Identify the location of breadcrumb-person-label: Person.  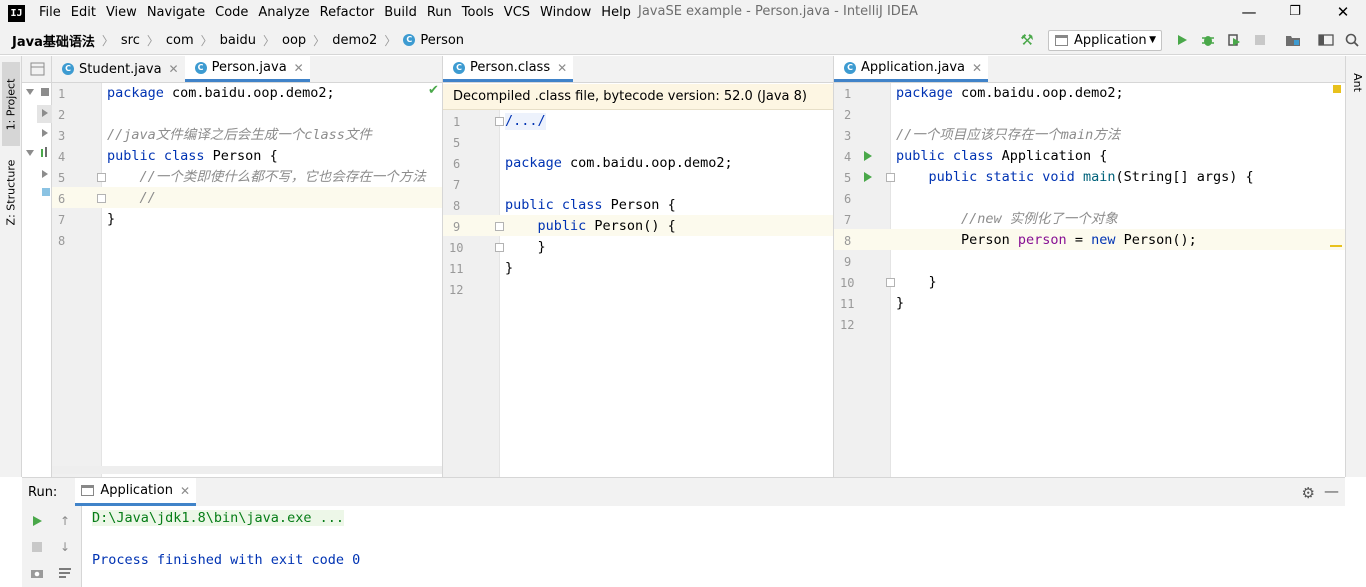
(442, 40).